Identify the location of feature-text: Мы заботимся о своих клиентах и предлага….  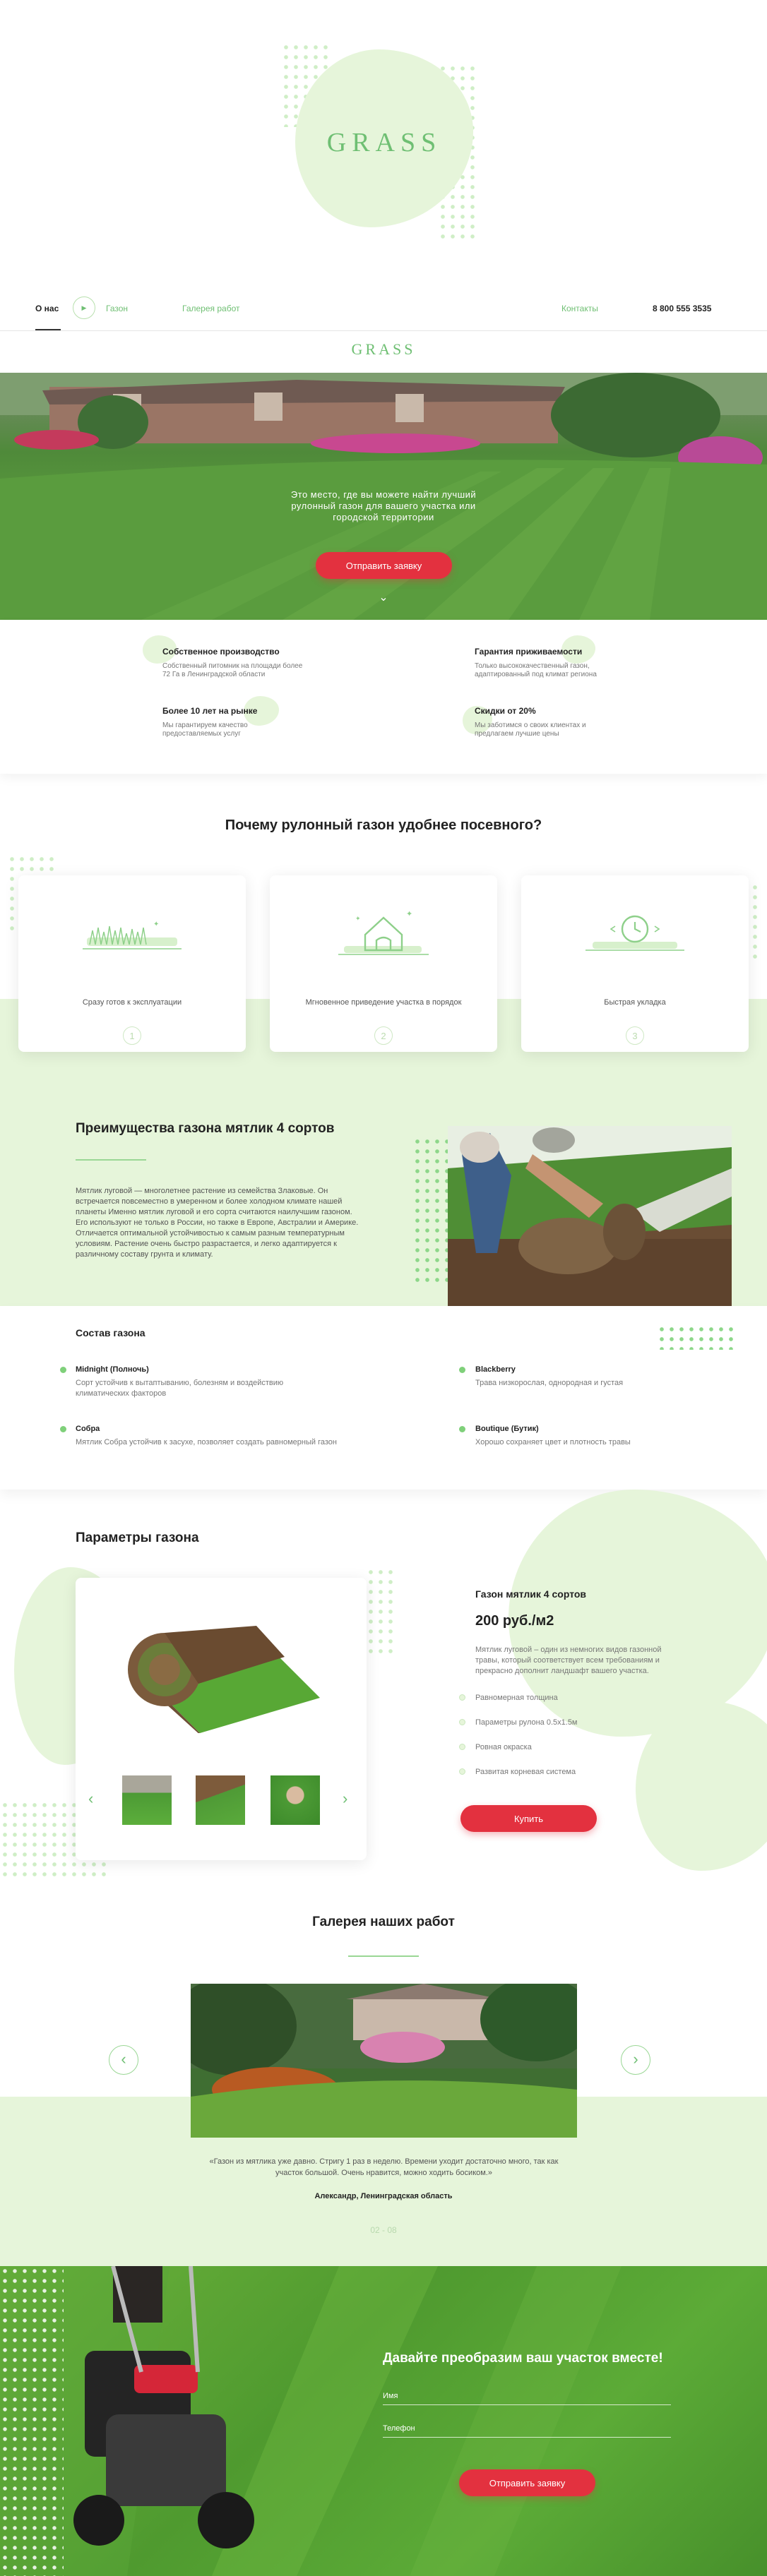
(530, 729).